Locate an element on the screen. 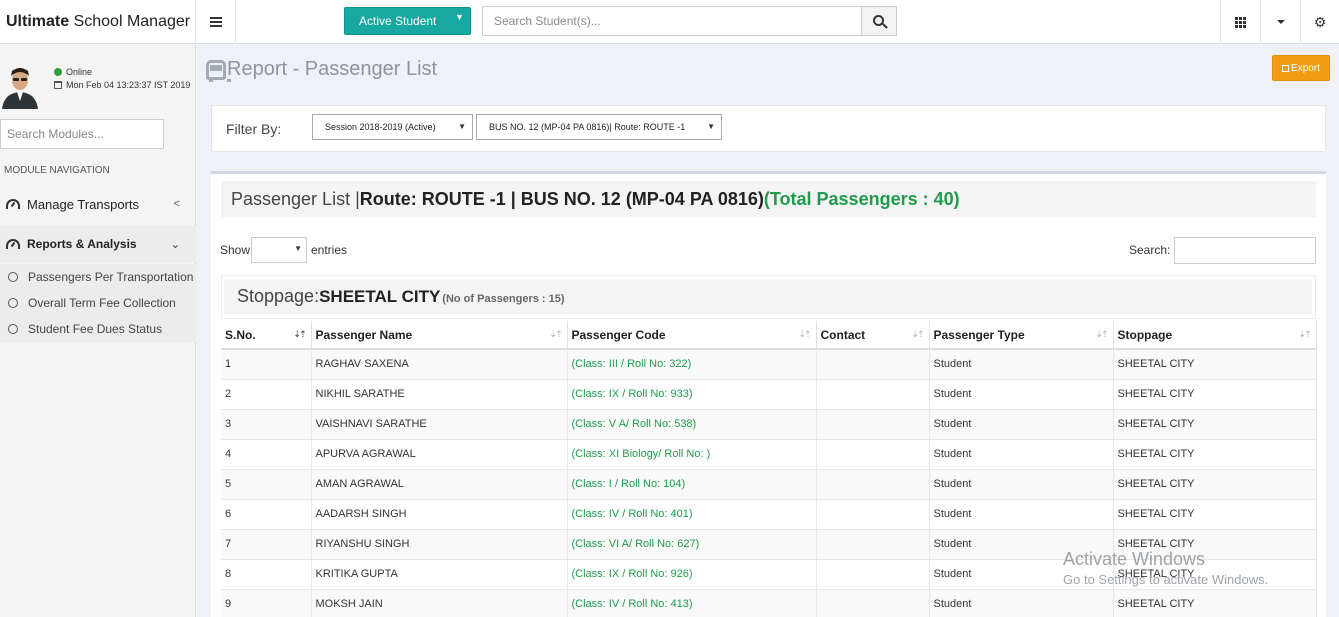 This screenshot has width=1339, height=617. settings-button: ⚙ is located at coordinates (1319, 22).